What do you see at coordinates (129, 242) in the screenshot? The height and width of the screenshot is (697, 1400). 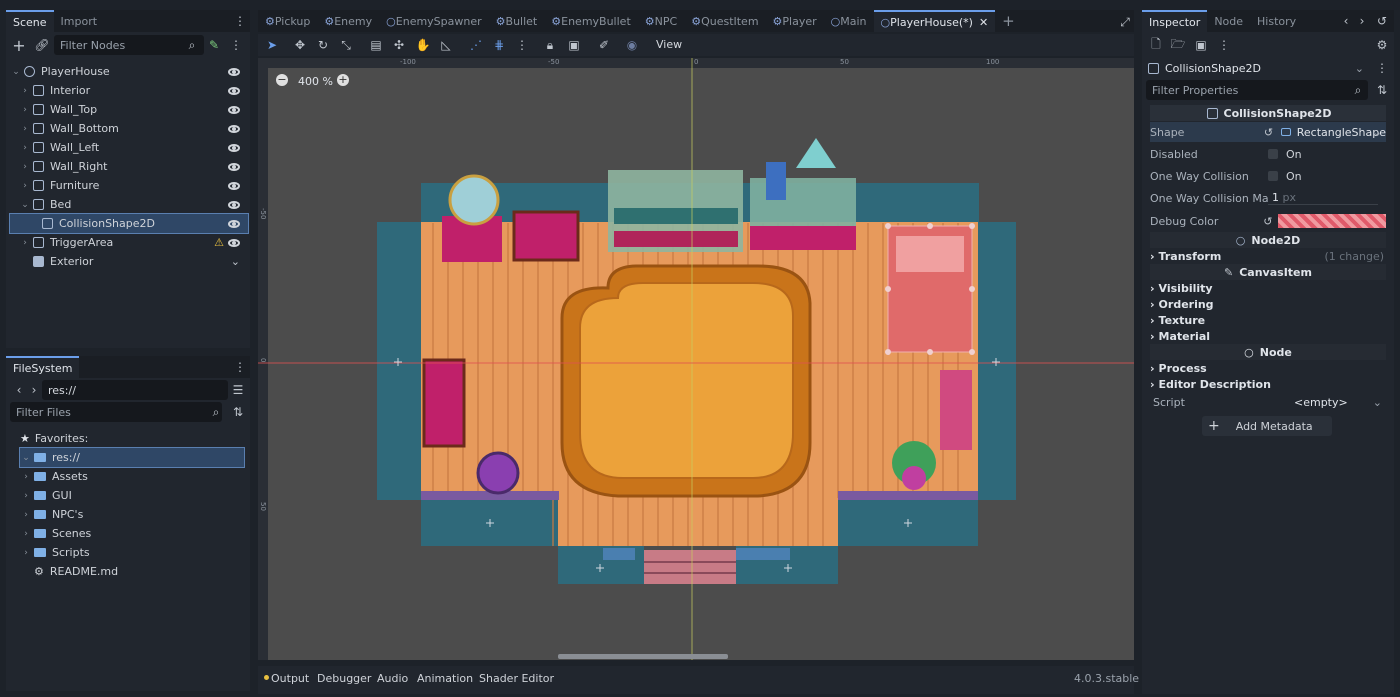 I see `scene-node-9: › TriggerArea ⚠` at bounding box center [129, 242].